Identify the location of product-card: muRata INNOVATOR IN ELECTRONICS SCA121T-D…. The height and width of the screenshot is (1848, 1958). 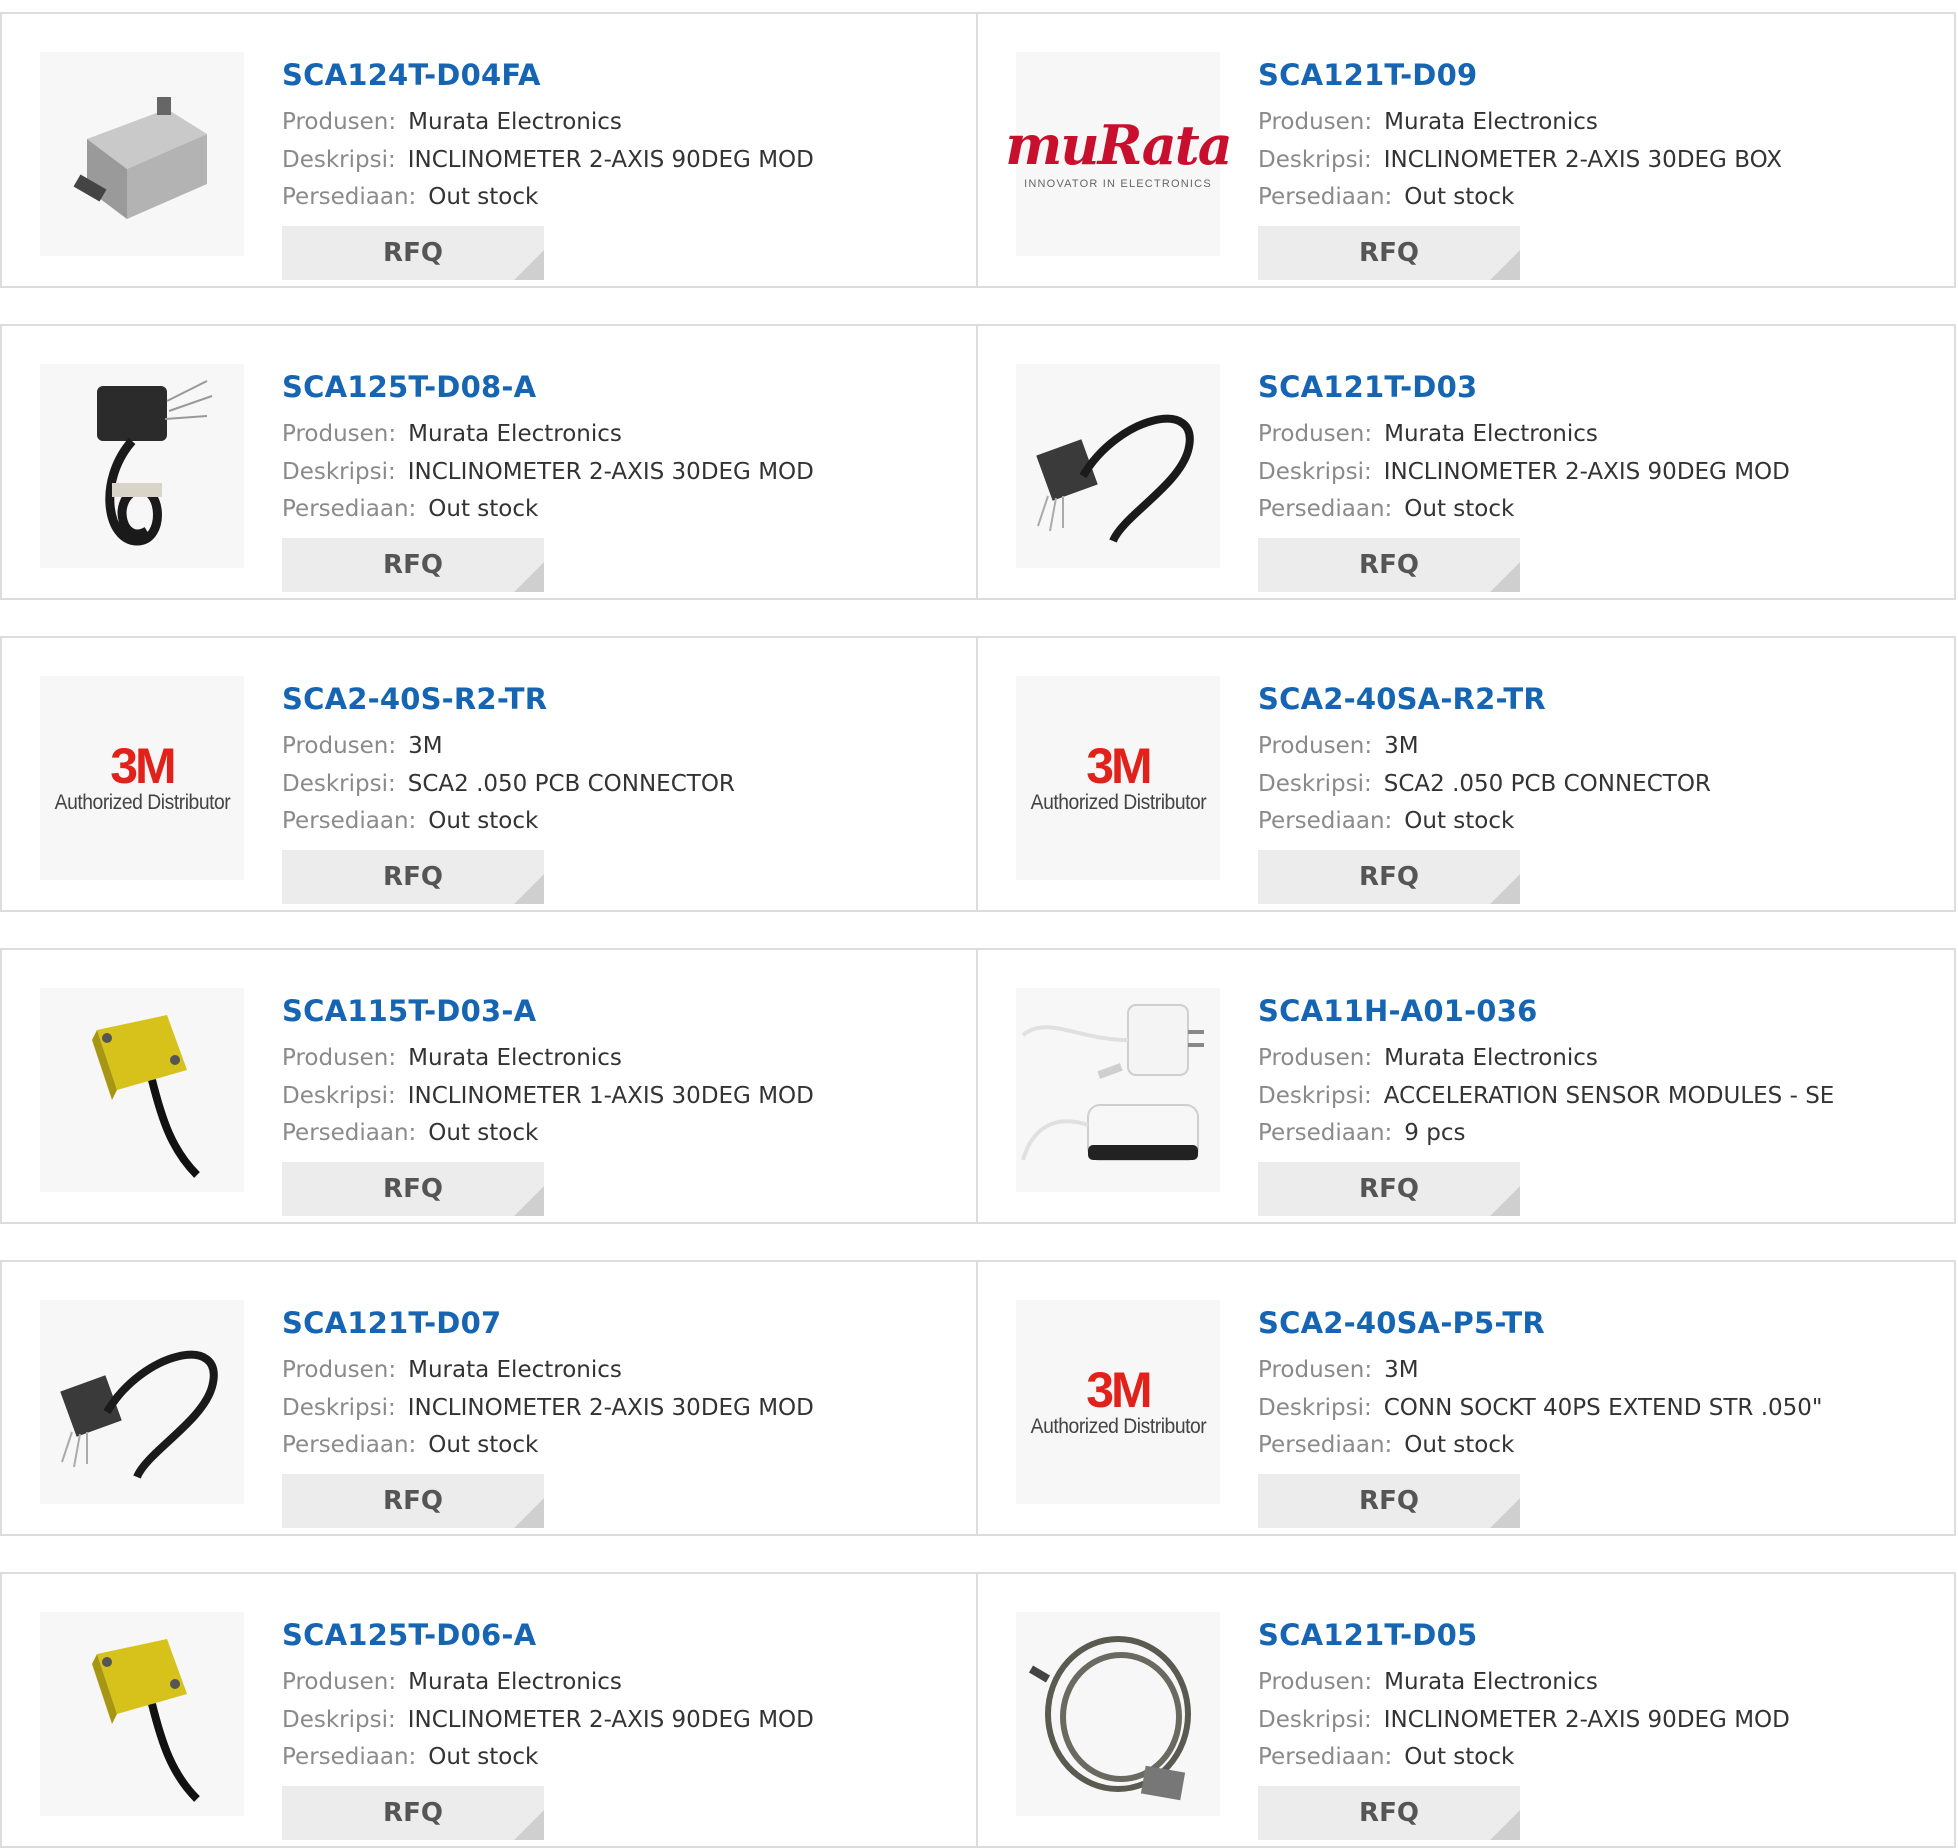
(1466, 150).